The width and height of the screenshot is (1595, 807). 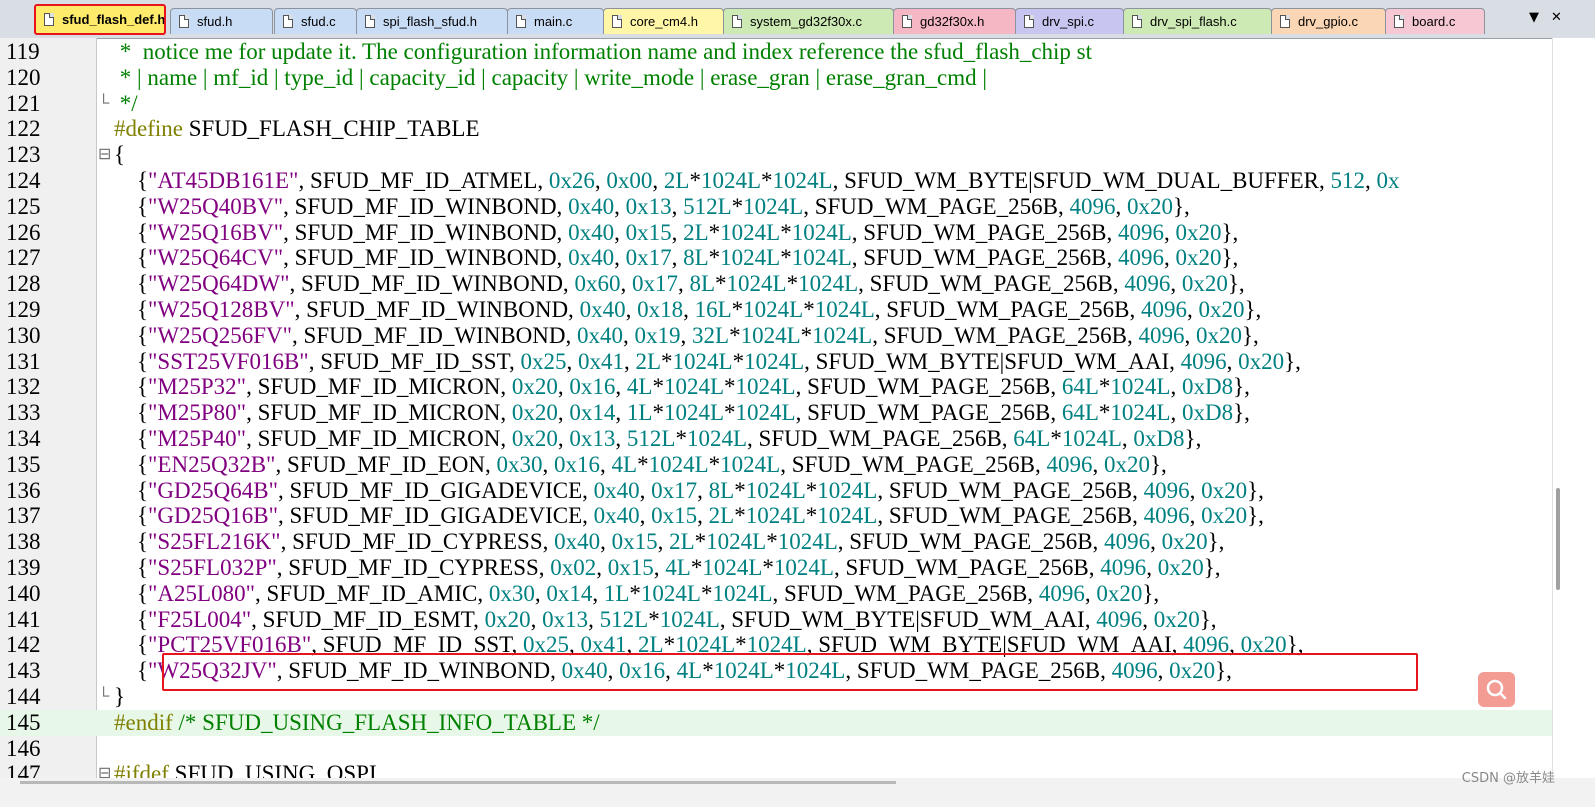 I want to click on code-line: 147 ⊟ #ifdef SFUD_USING_QSPI, so click(x=776, y=769).